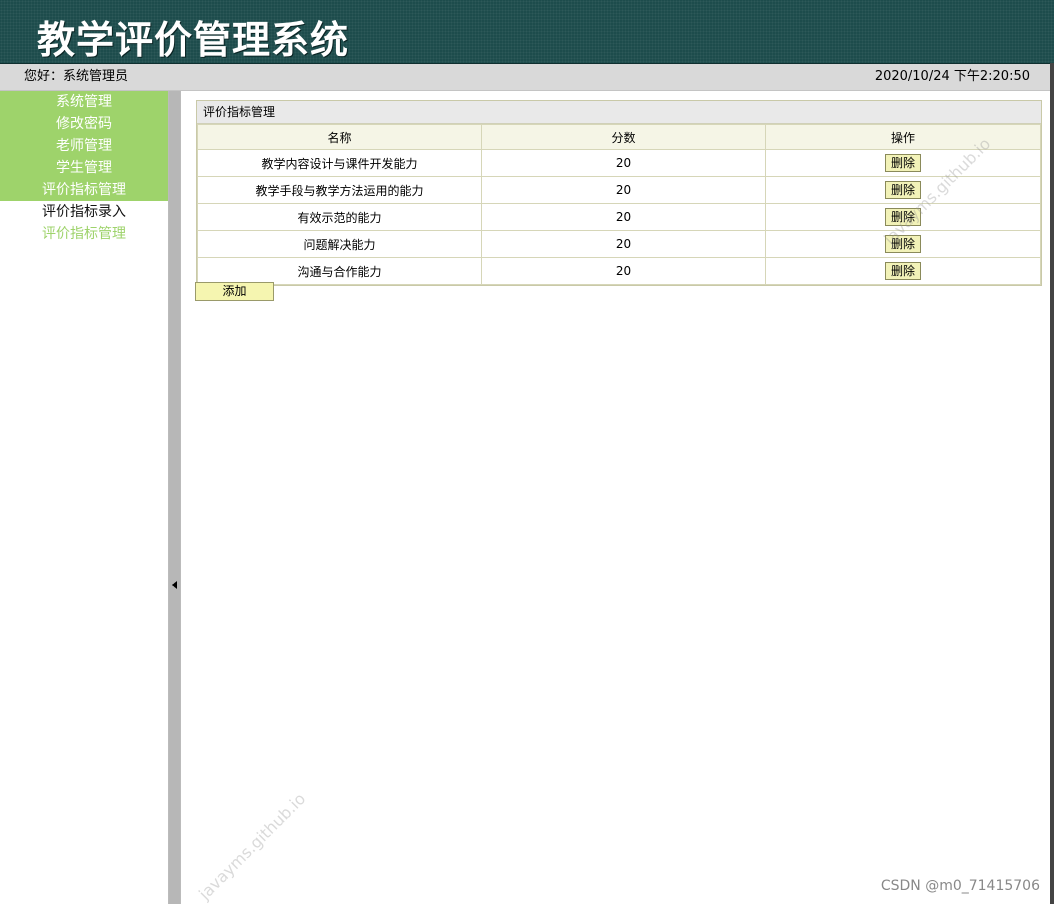 Image resolution: width=1054 pixels, height=904 pixels. Describe the element at coordinates (527, 32) in the screenshot. I see `app-header: 教学评价管理系统` at that location.